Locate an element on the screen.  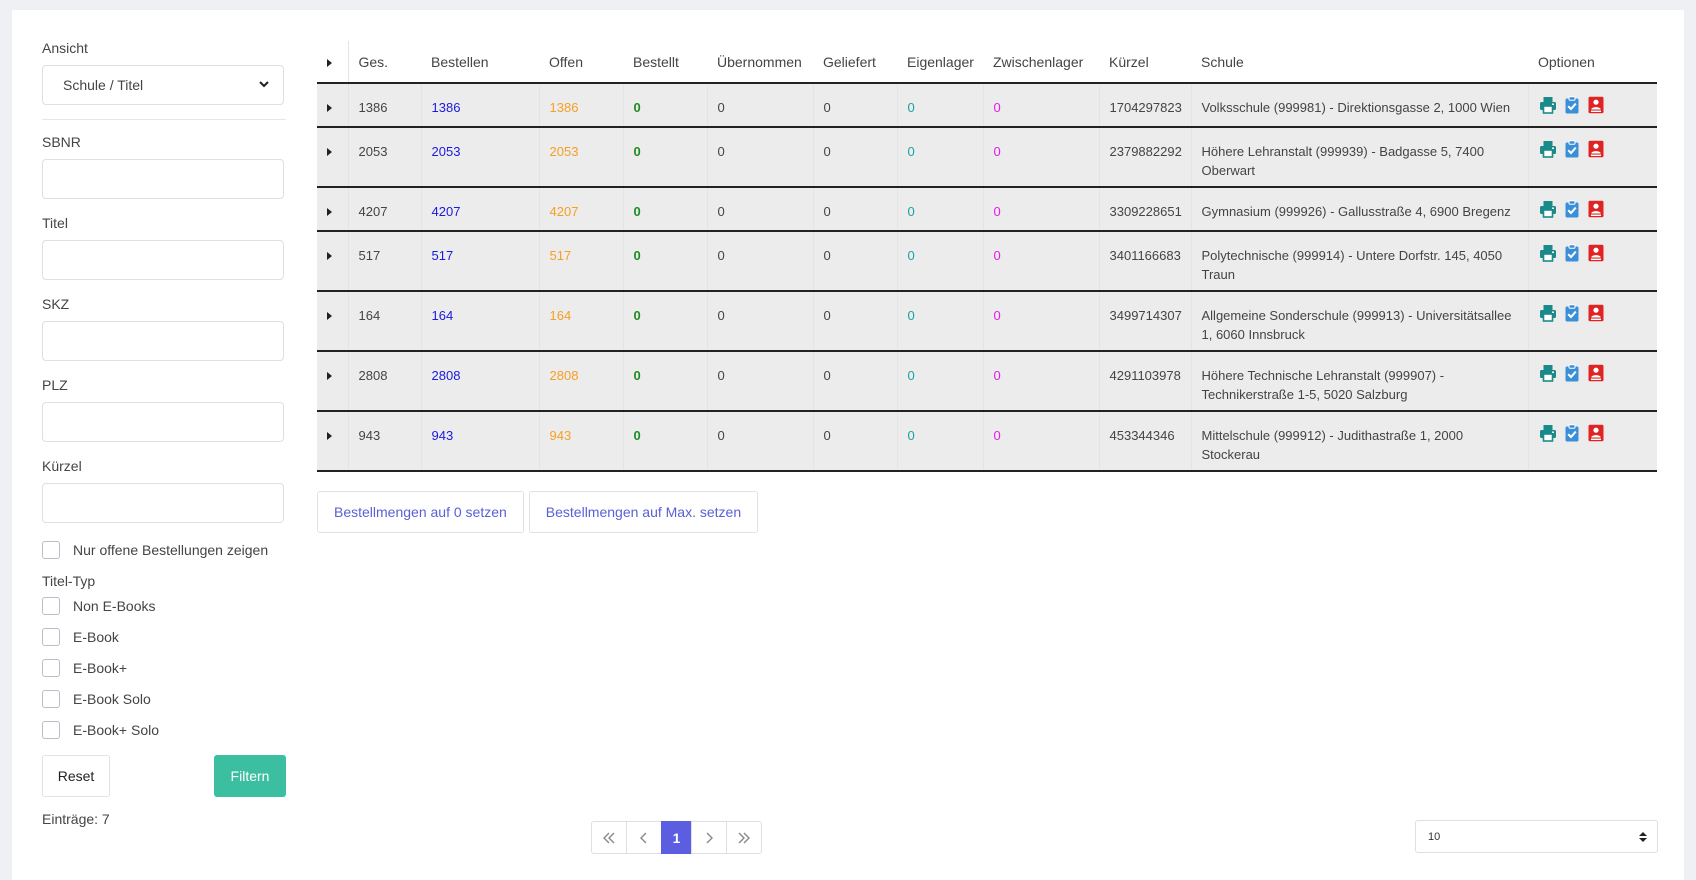
title-type-option: E-Book Solo is located at coordinates (164, 699).